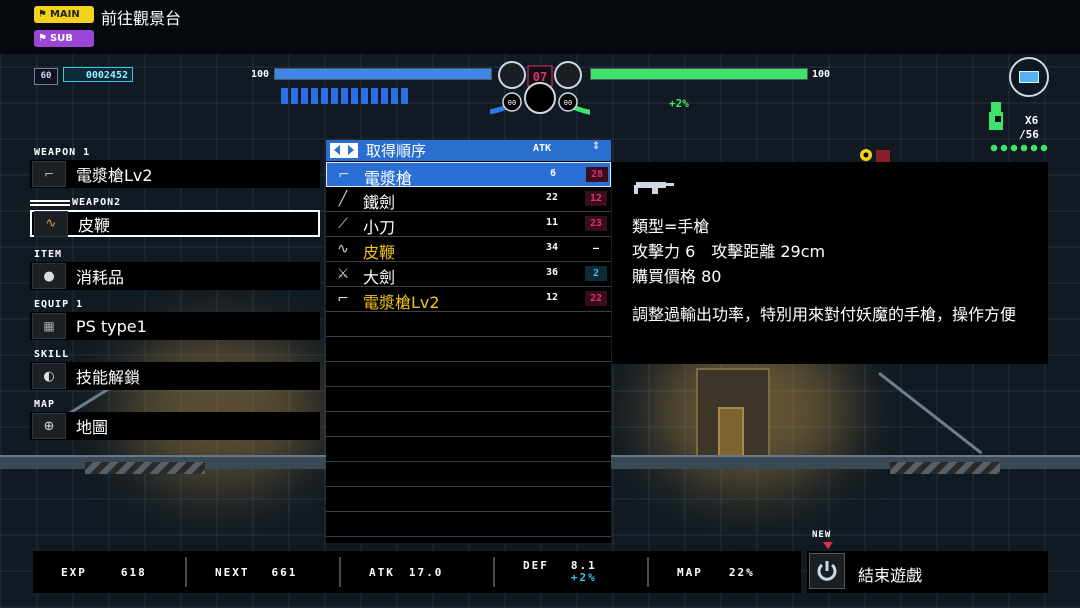 The image size is (1080, 608). Describe the element at coordinates (74, 572) in the screenshot. I see `exp-label: EXP` at that location.